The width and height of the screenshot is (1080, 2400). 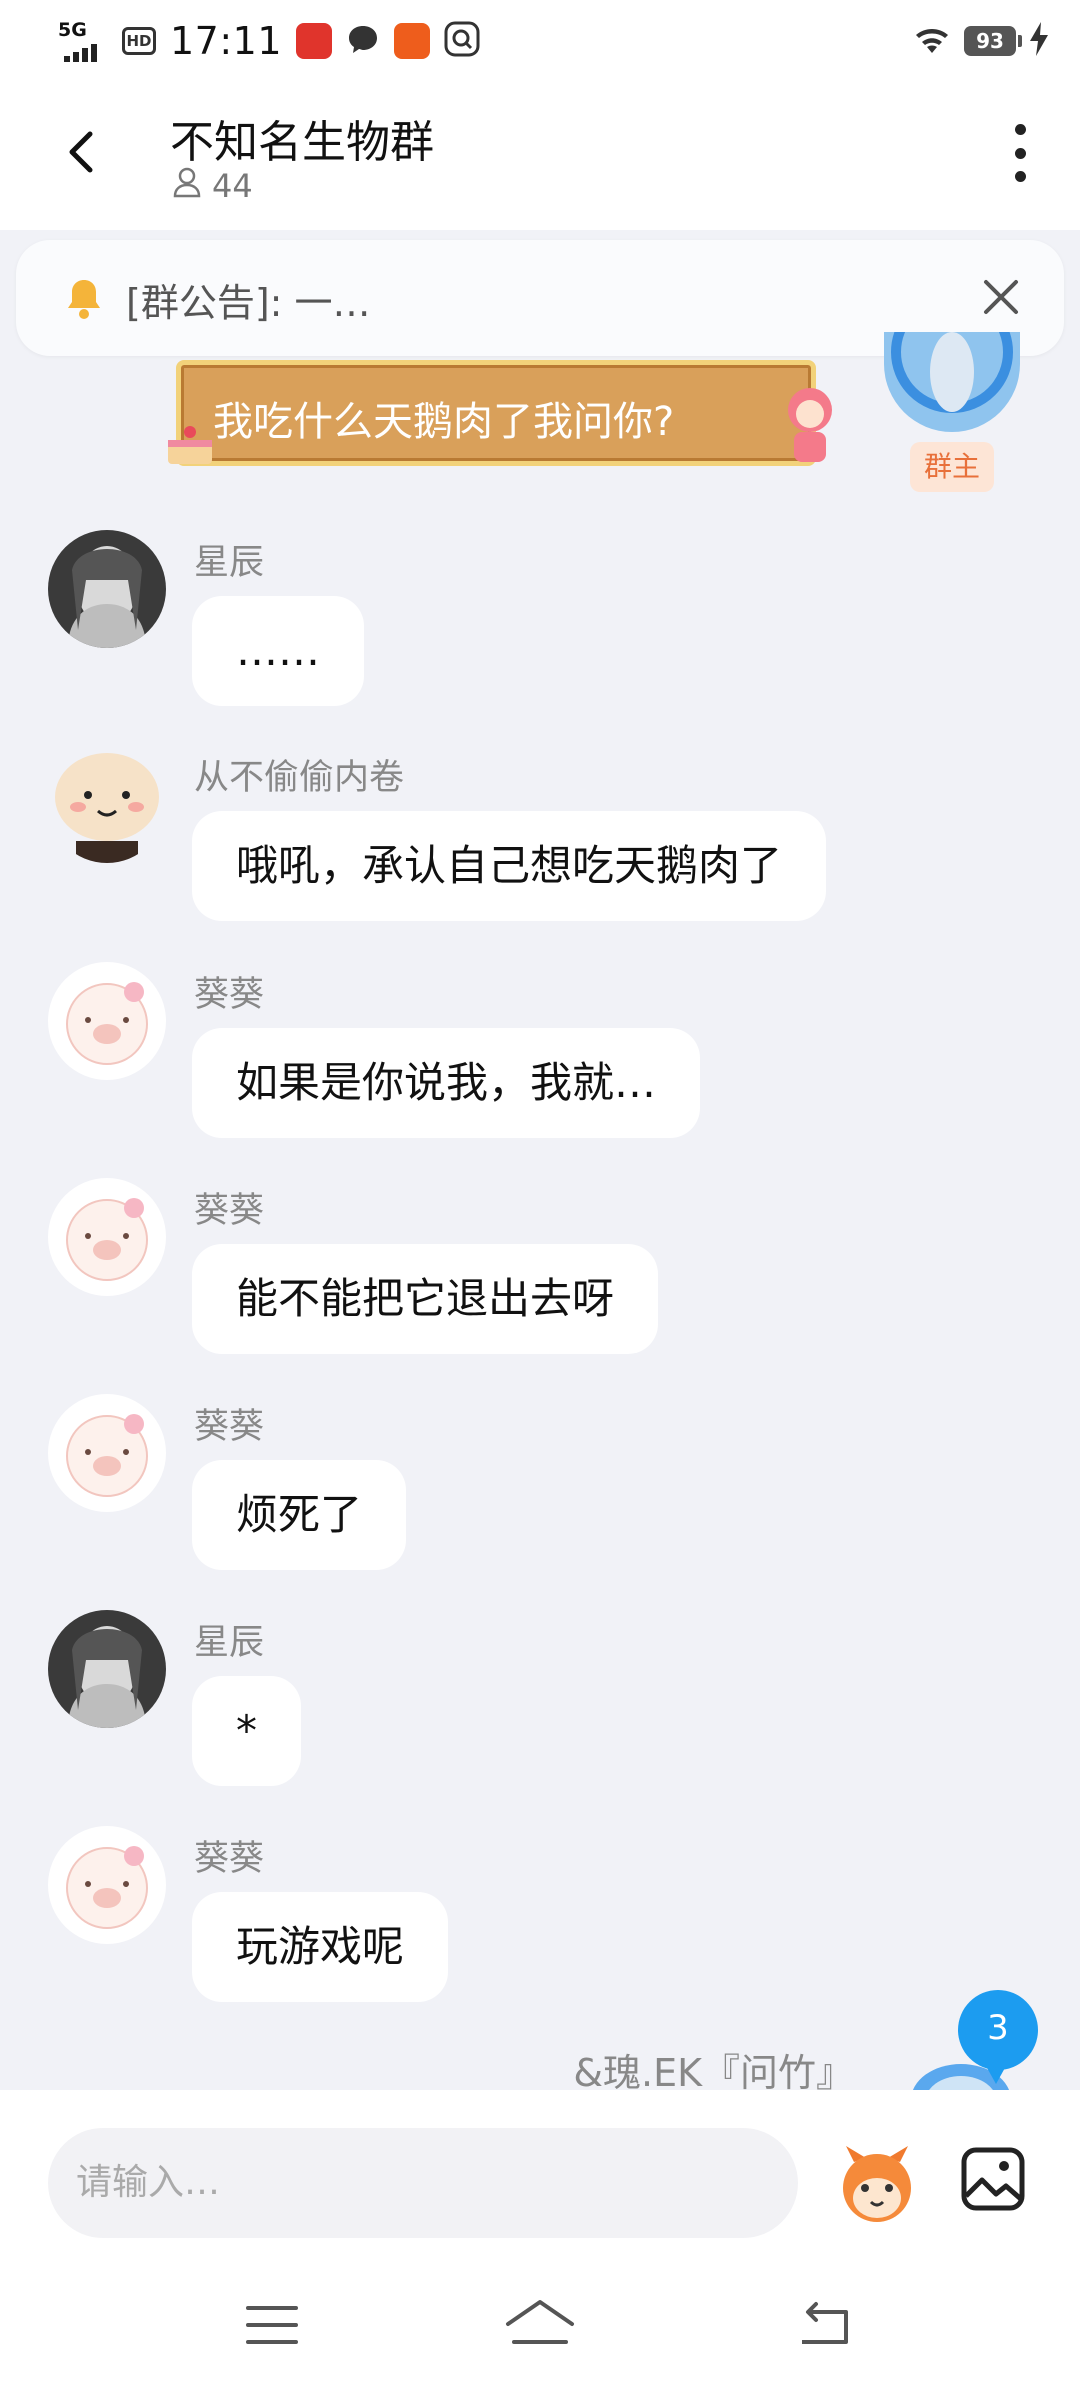 What do you see at coordinates (1020, 153) in the screenshot?
I see `more-options-icon` at bounding box center [1020, 153].